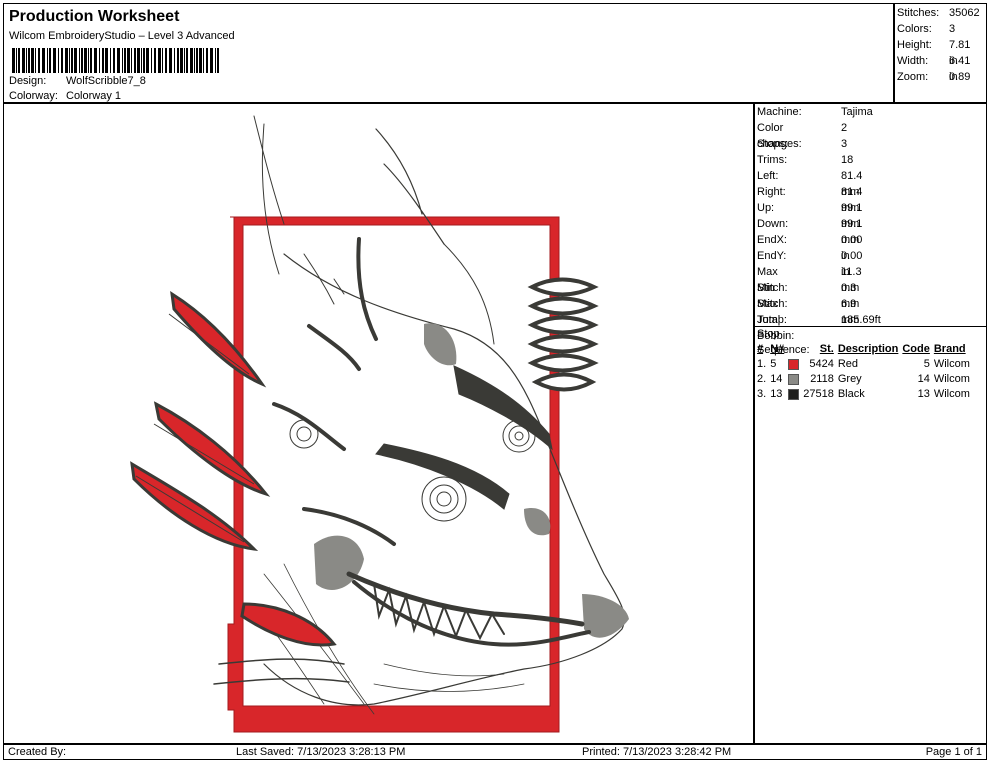 The height and width of the screenshot is (762, 990). Describe the element at coordinates (926, 364) in the screenshot. I see `stop-code: 5` at that location.